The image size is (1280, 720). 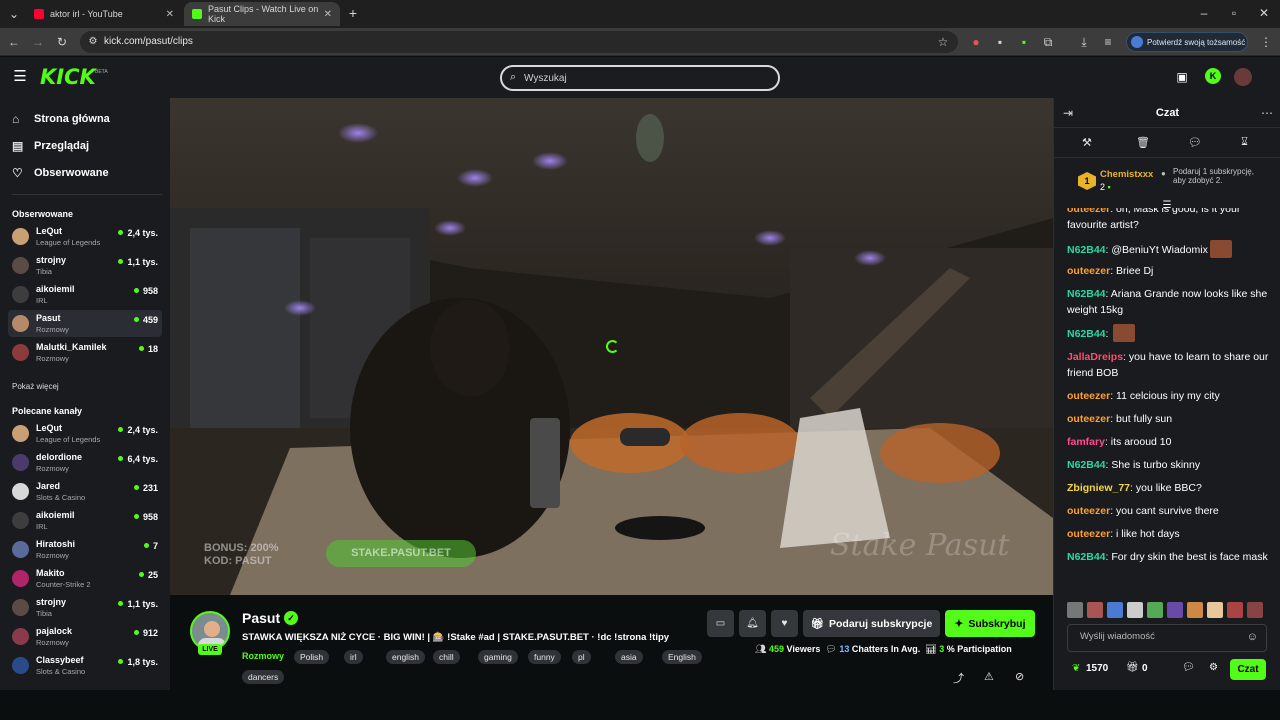 What do you see at coordinates (85, 491) in the screenshot?
I see `channel-item: Jared Slots & Casino 231` at bounding box center [85, 491].